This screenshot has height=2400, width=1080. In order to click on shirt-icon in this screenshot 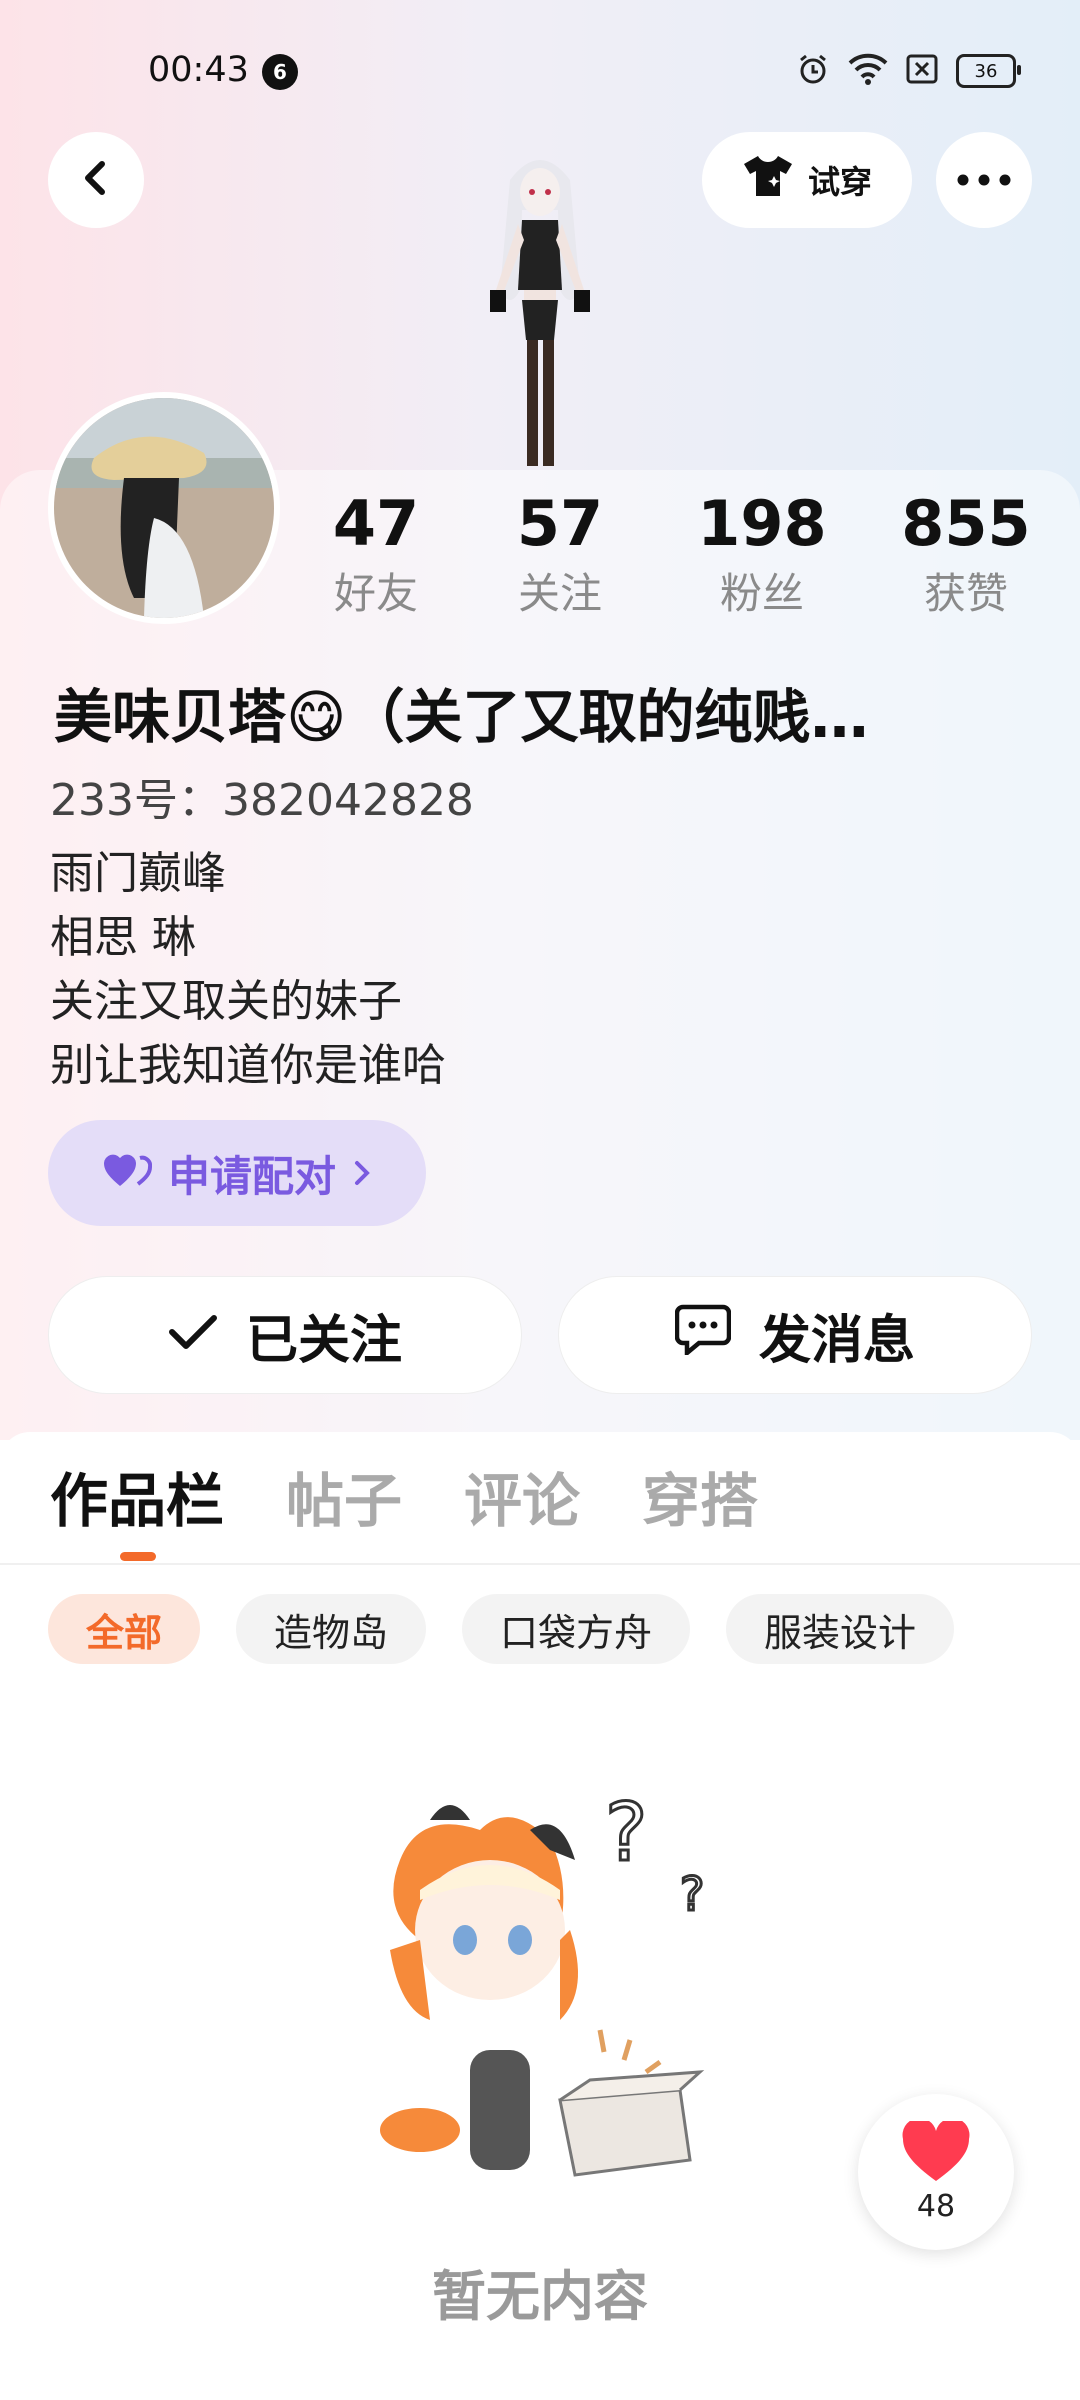, I will do `click(768, 180)`.